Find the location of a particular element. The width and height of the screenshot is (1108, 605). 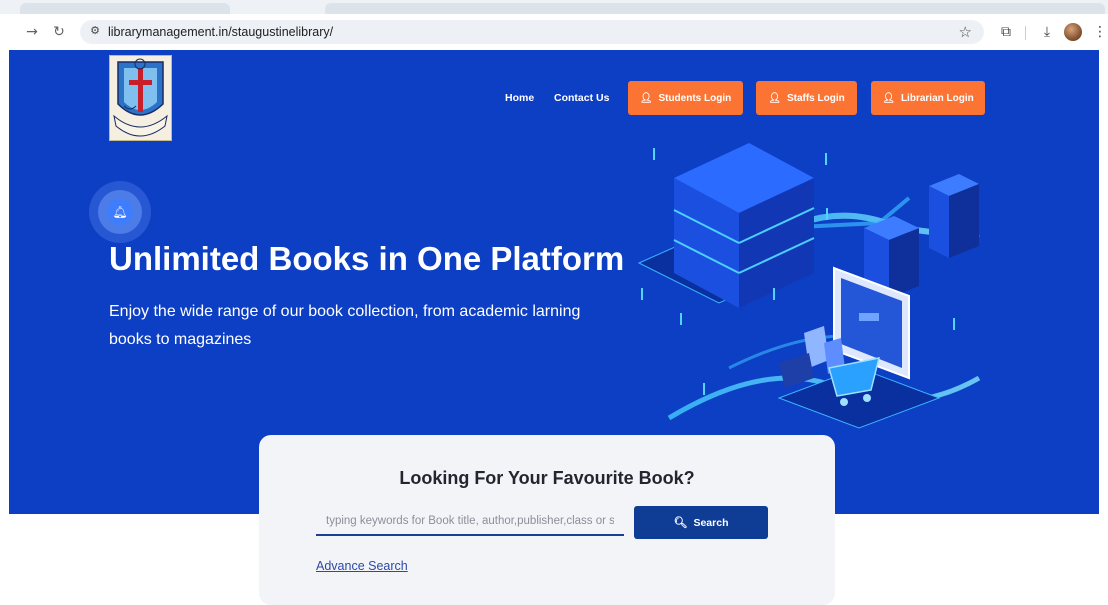

librarian-login-button: 👤︎ Librarian Login is located at coordinates (928, 98).